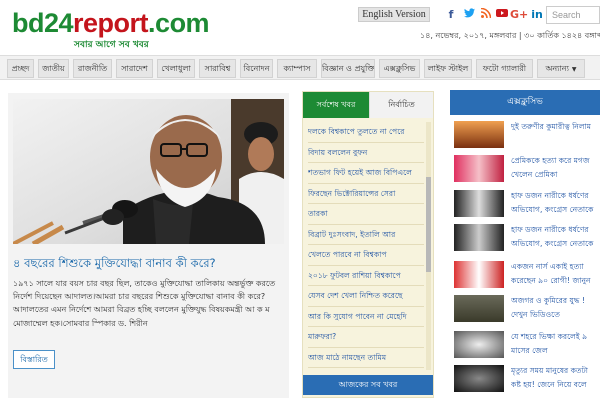 The height and width of the screenshot is (400, 600). What do you see at coordinates (366, 153) in the screenshot?
I see `list-item: বিদায় বললেন বুফন` at bounding box center [366, 153].